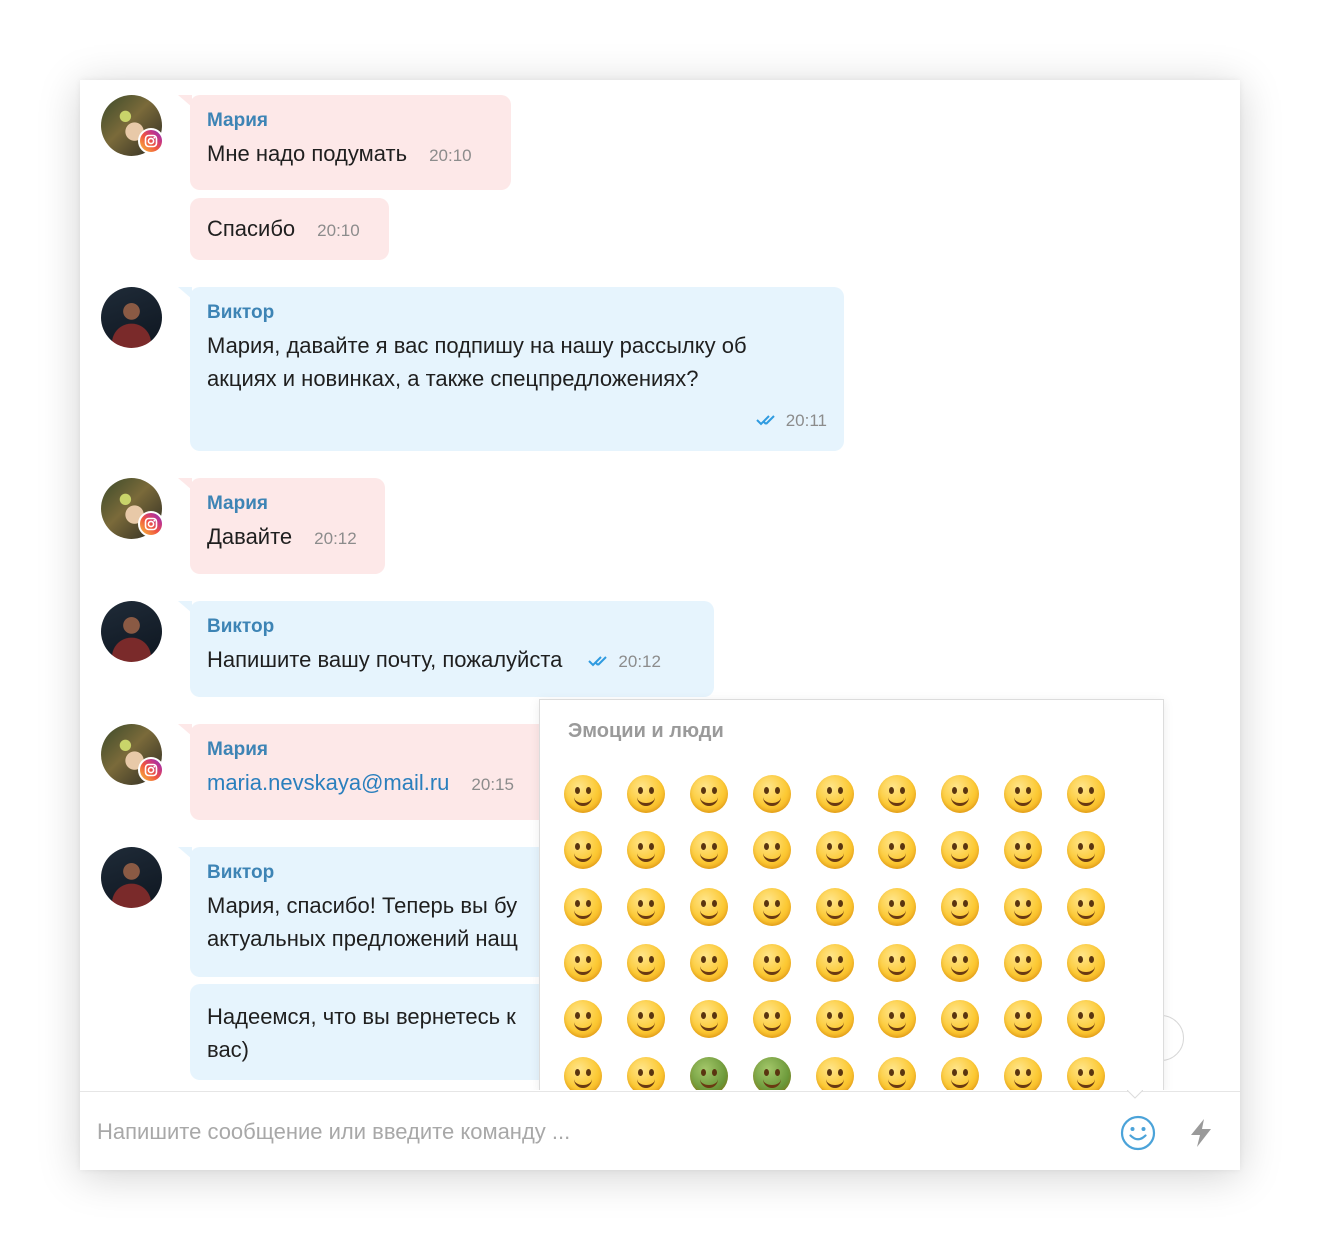  I want to click on emoji-option: 😜, so click(771, 907).